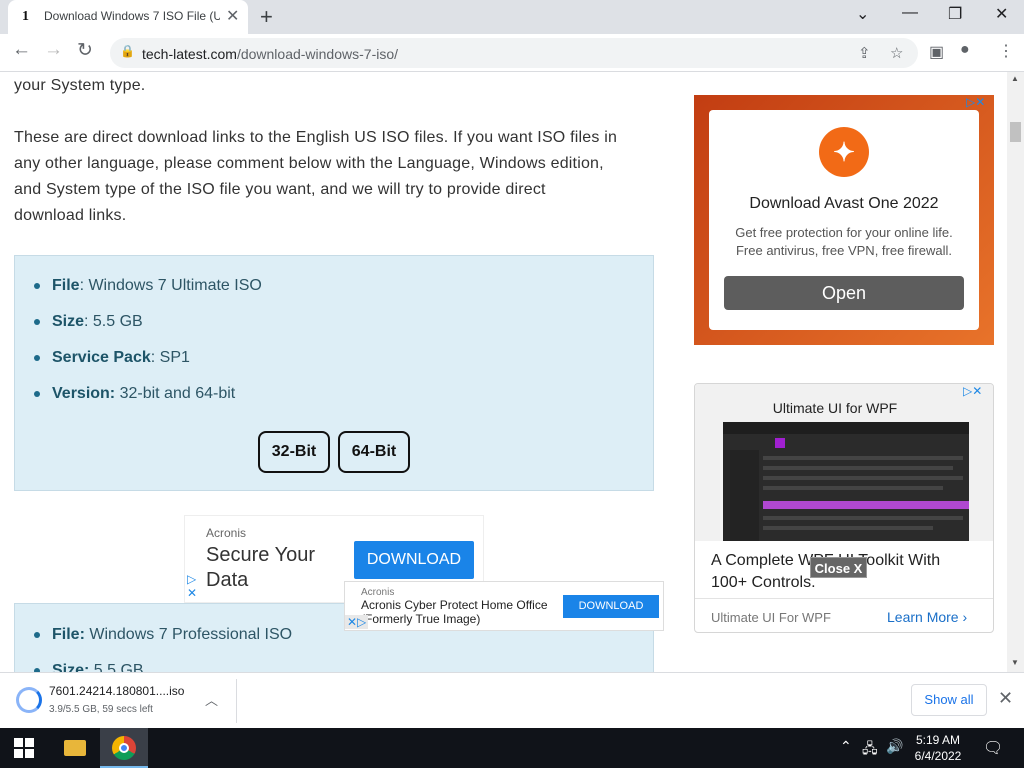 Image resolution: width=1024 pixels, height=768 pixels. I want to click on wpf-screenshot-image, so click(846, 481).